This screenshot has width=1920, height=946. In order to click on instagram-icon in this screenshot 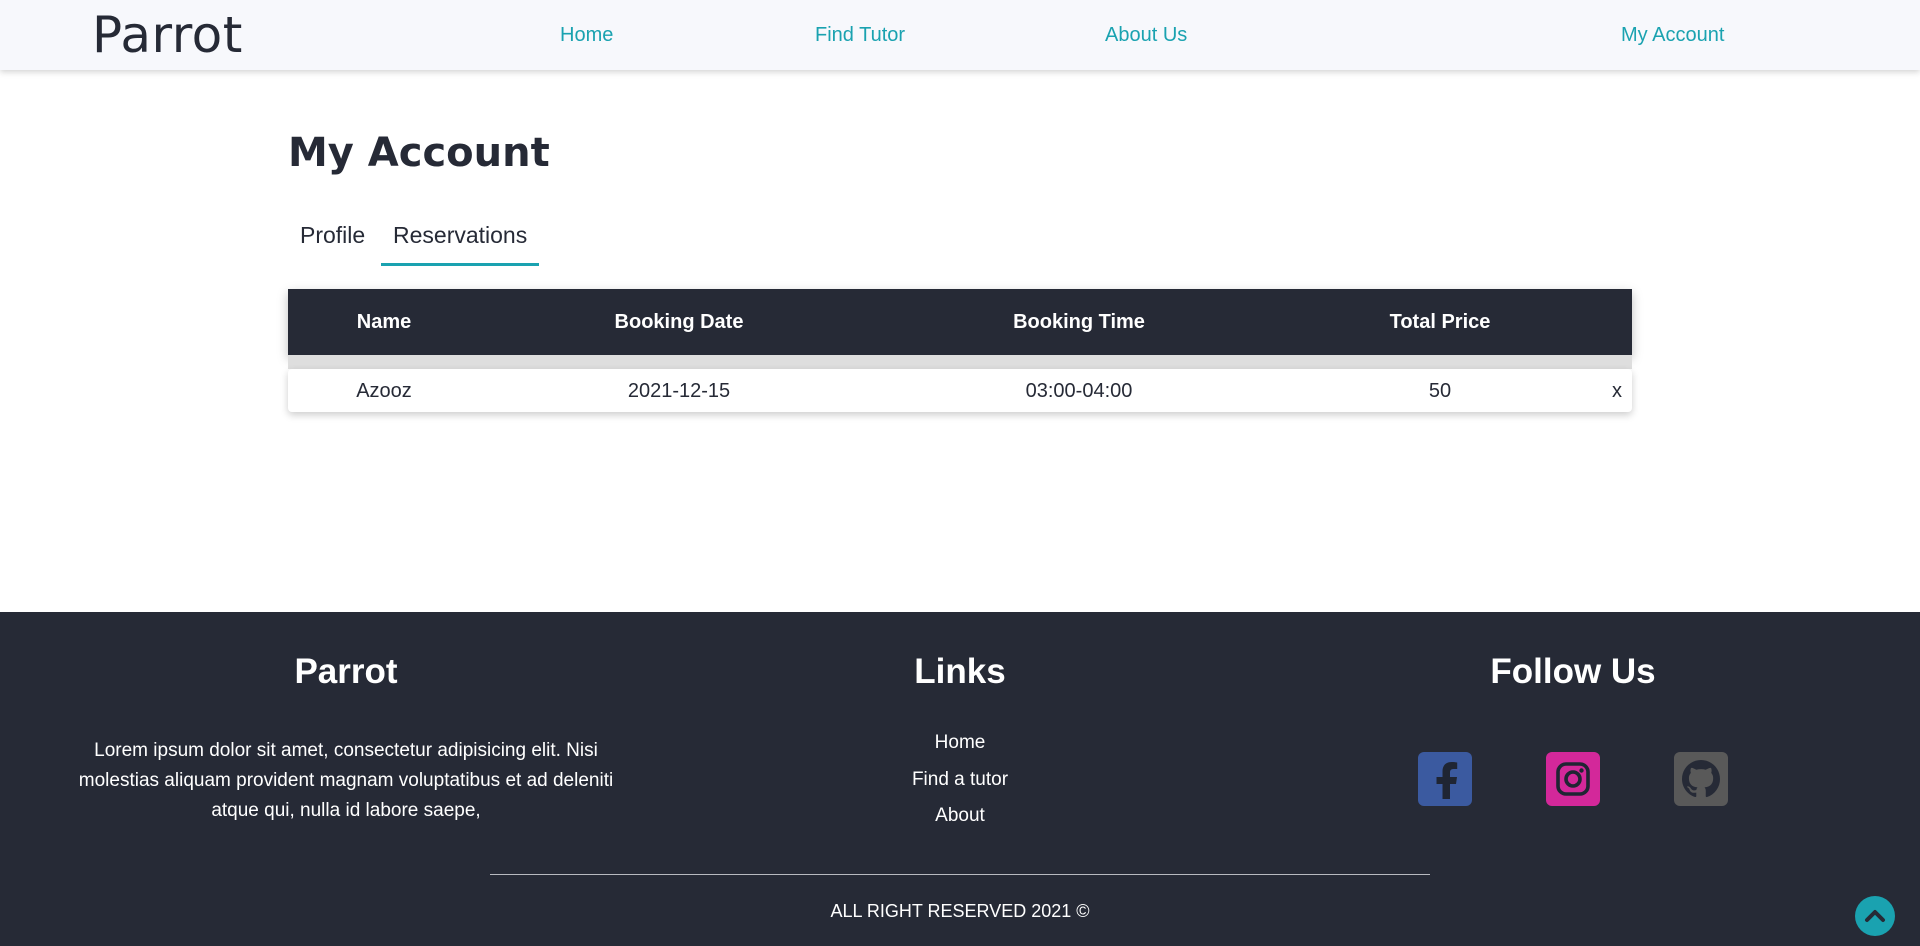, I will do `click(1573, 779)`.